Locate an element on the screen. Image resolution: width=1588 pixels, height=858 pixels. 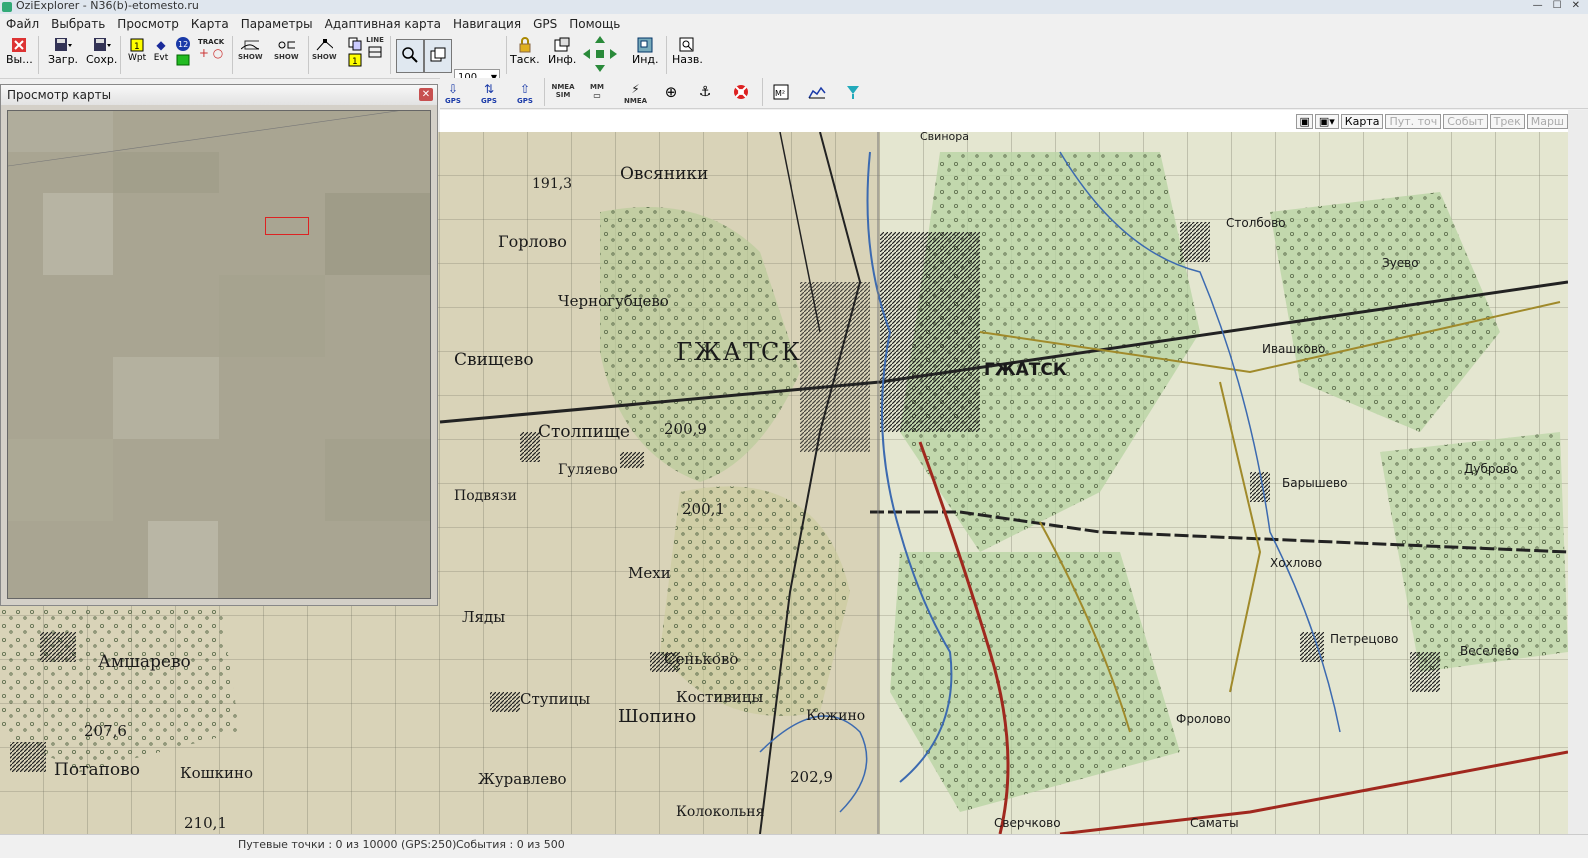
nmea-button: ⚡ NMEA is located at coordinates (635, 93).